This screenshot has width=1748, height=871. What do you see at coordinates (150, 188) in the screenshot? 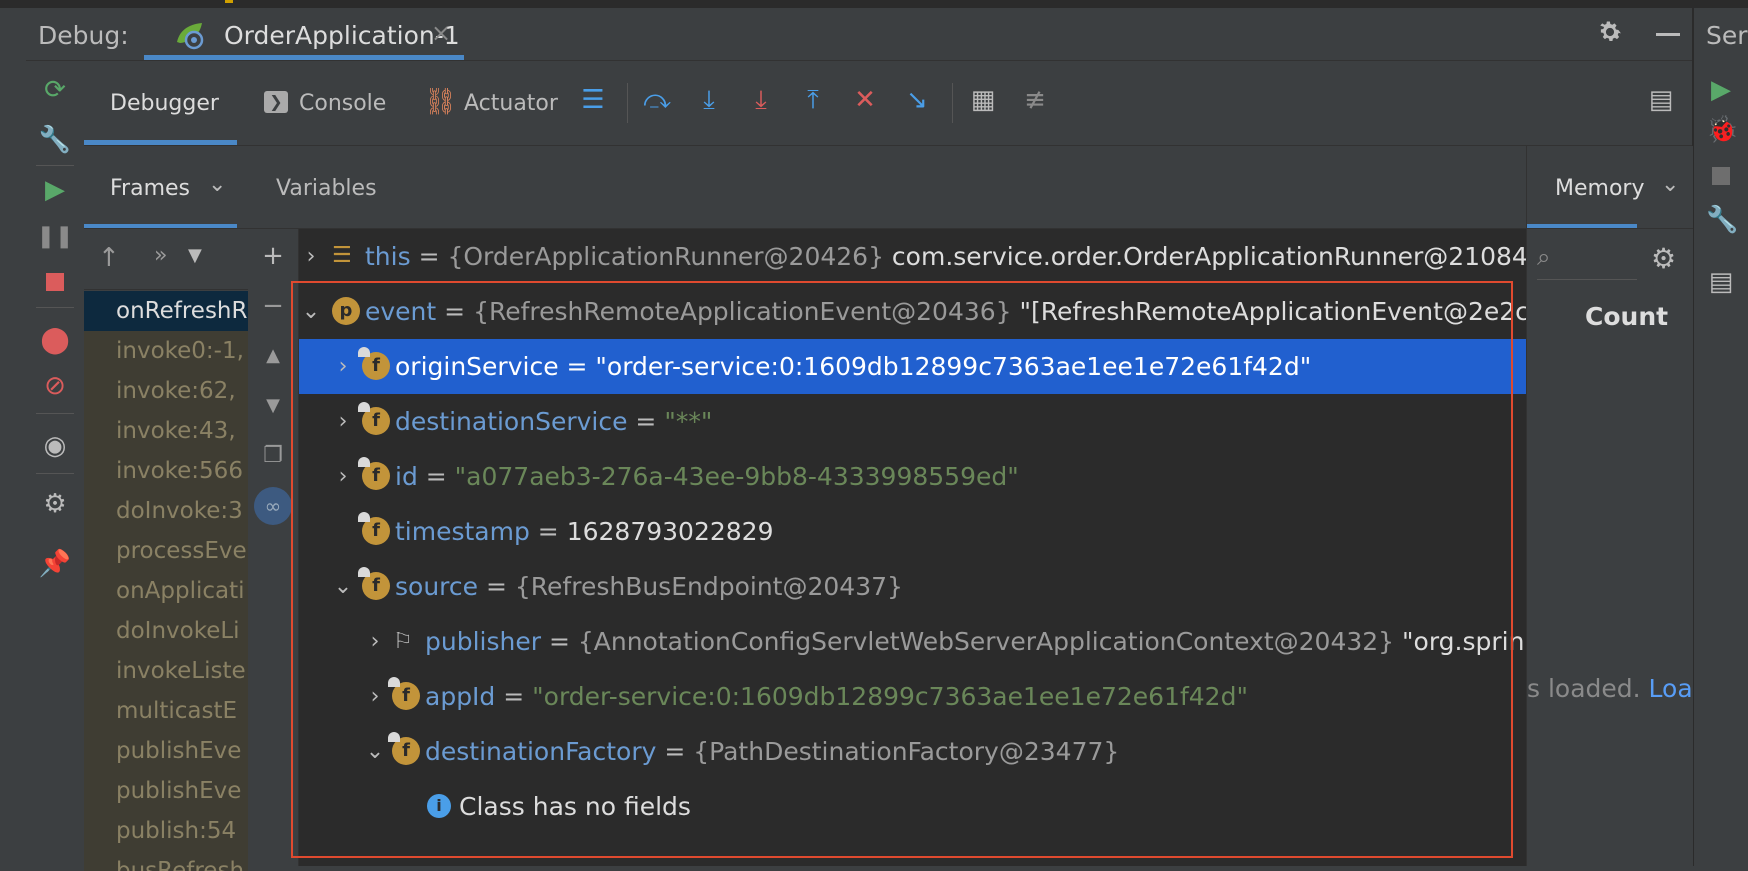
I see `frames-title: Frames` at bounding box center [150, 188].